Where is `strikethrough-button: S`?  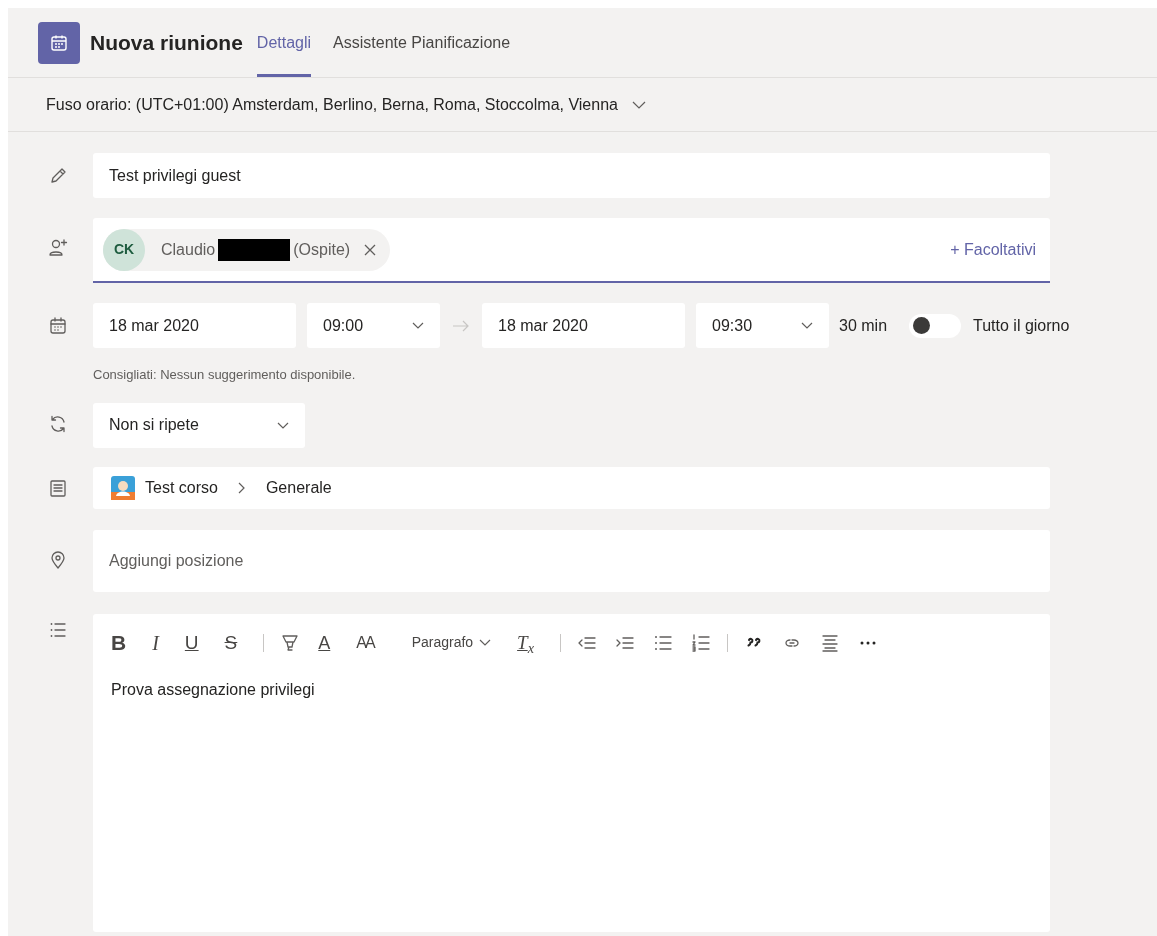 strikethrough-button: S is located at coordinates (231, 642).